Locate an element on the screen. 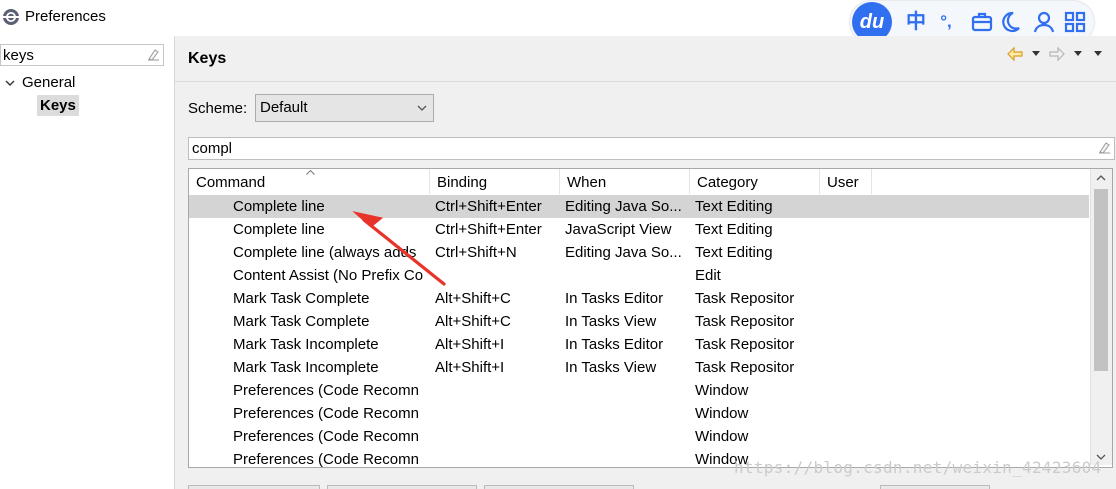  ime-chinese-mode: 中 is located at coordinates (916, 22).